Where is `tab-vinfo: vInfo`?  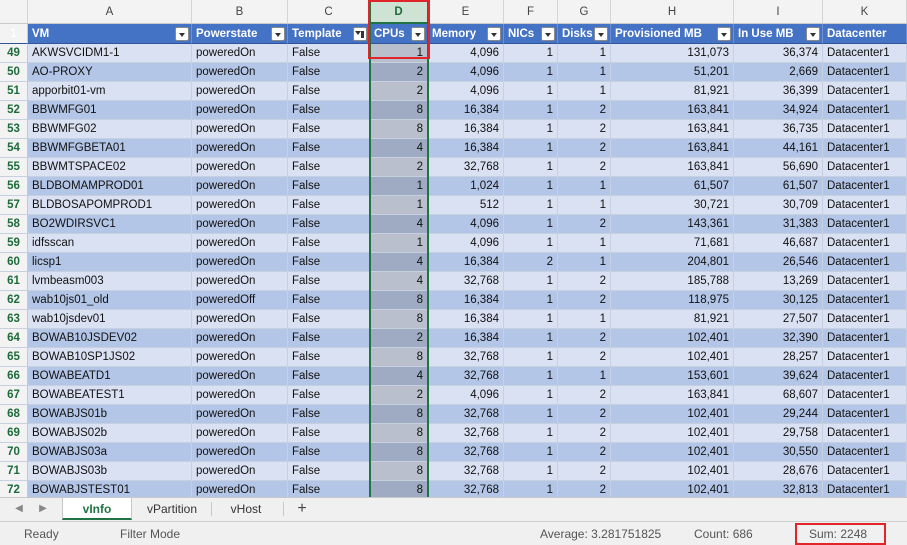
tab-vinfo: vInfo is located at coordinates (97, 509).